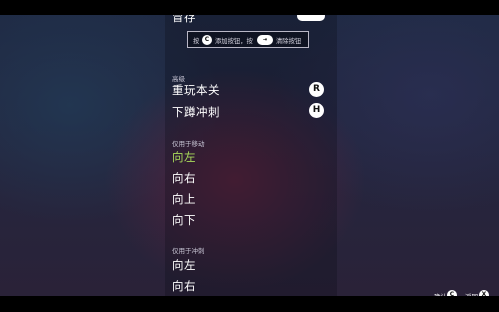  I want to click on section-dash-only-header: 仅用于冲刺, so click(188, 251).